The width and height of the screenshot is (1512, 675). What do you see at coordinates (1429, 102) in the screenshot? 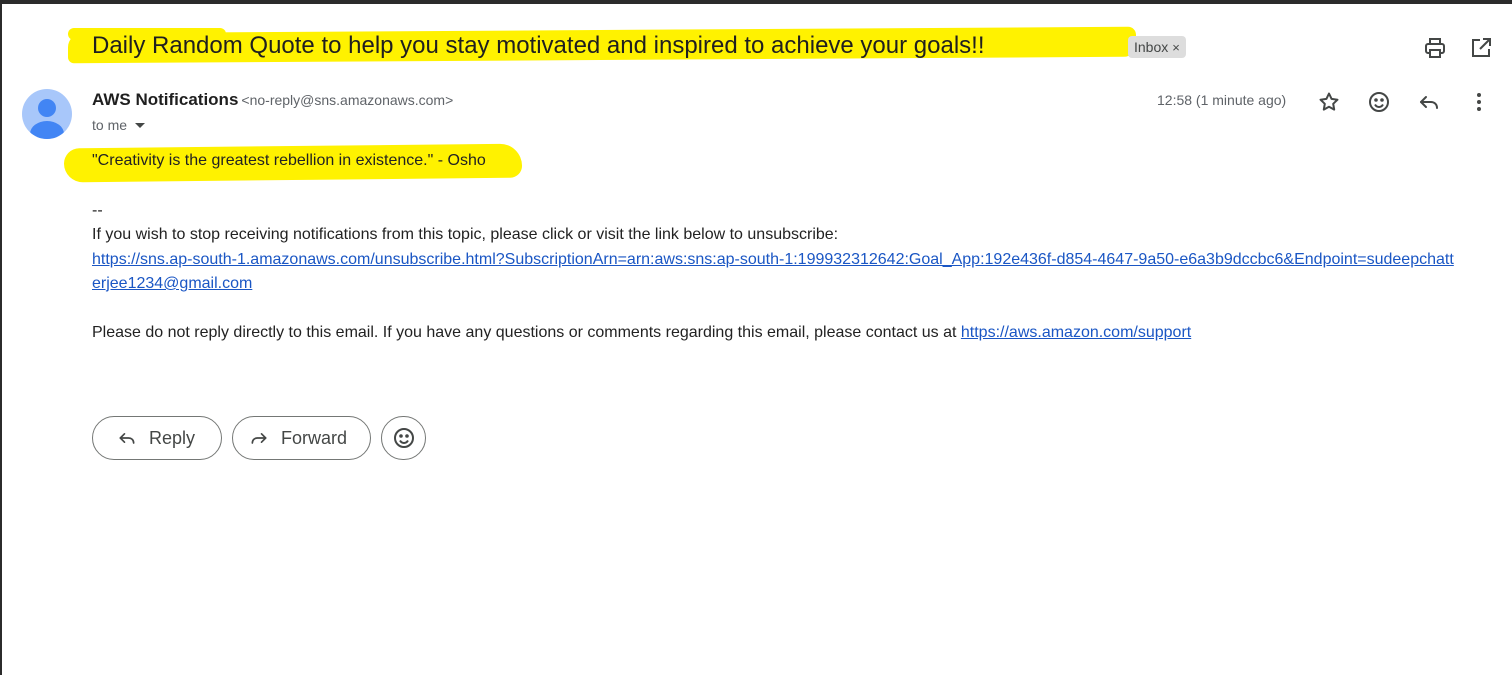
I see `reply-icon` at bounding box center [1429, 102].